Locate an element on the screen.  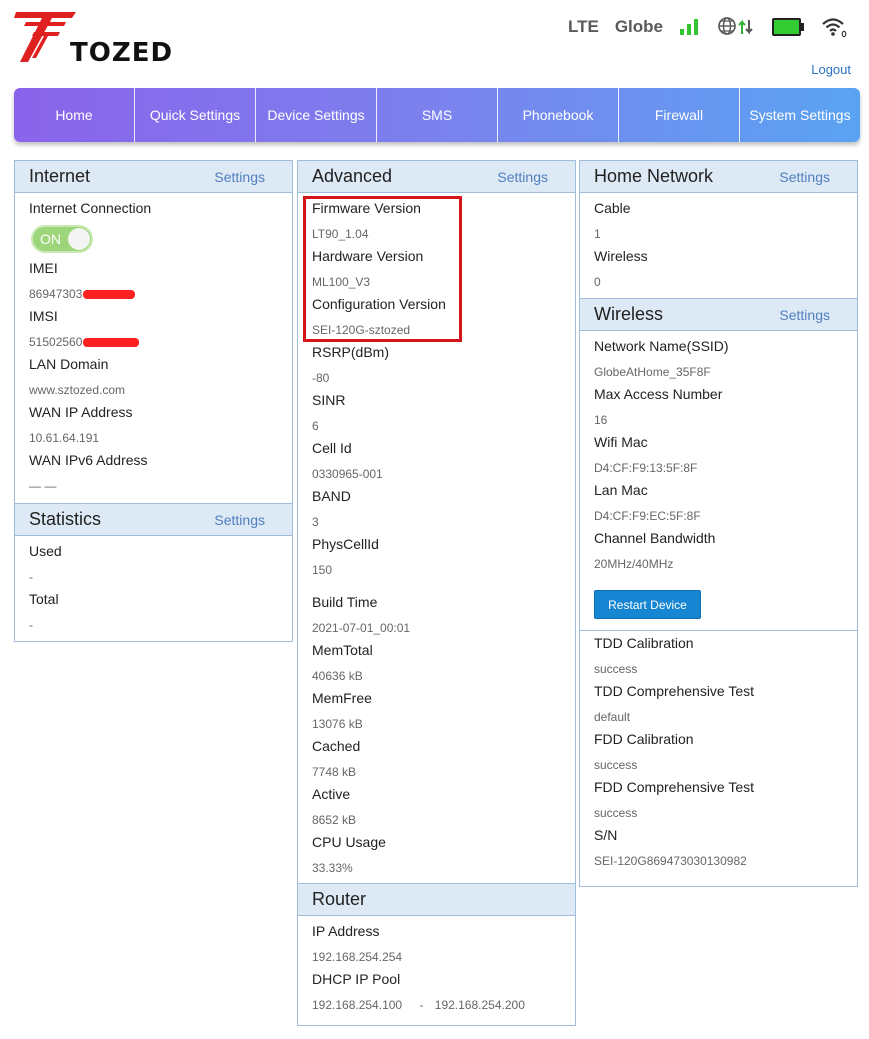
mem-total-value: 40636 kB is located at coordinates (337, 676).